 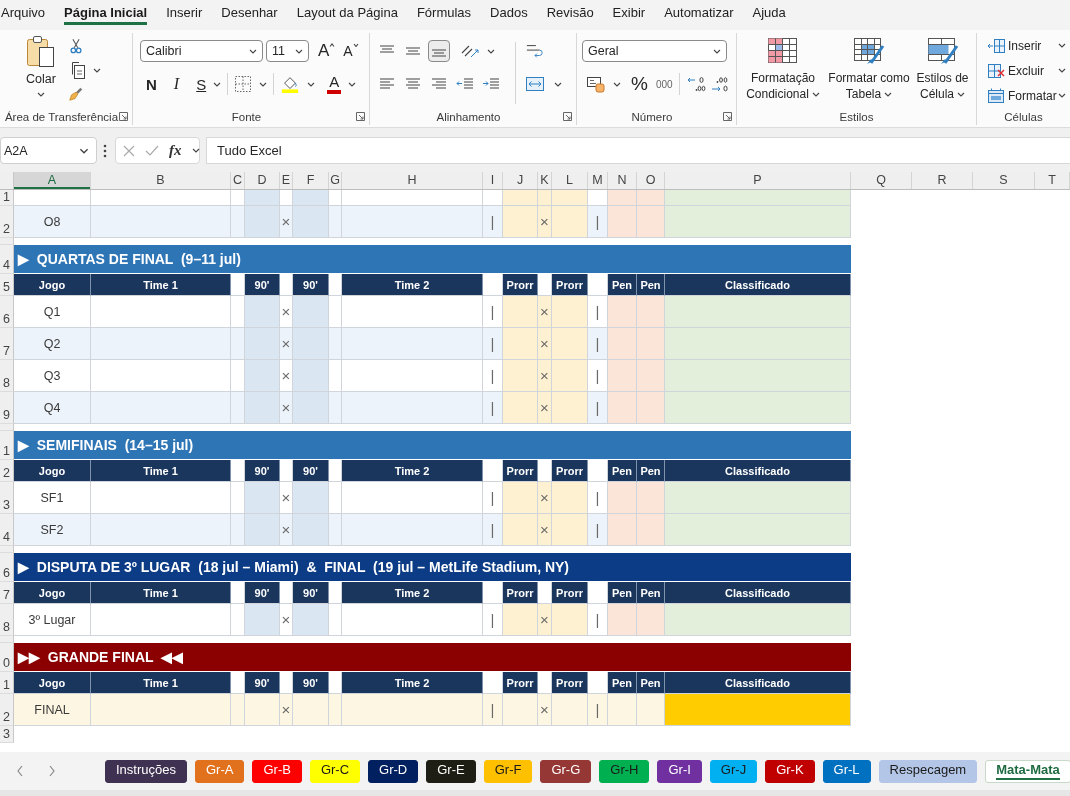 What do you see at coordinates (41, 71) in the screenshot?
I see `paste-button: Colar` at bounding box center [41, 71].